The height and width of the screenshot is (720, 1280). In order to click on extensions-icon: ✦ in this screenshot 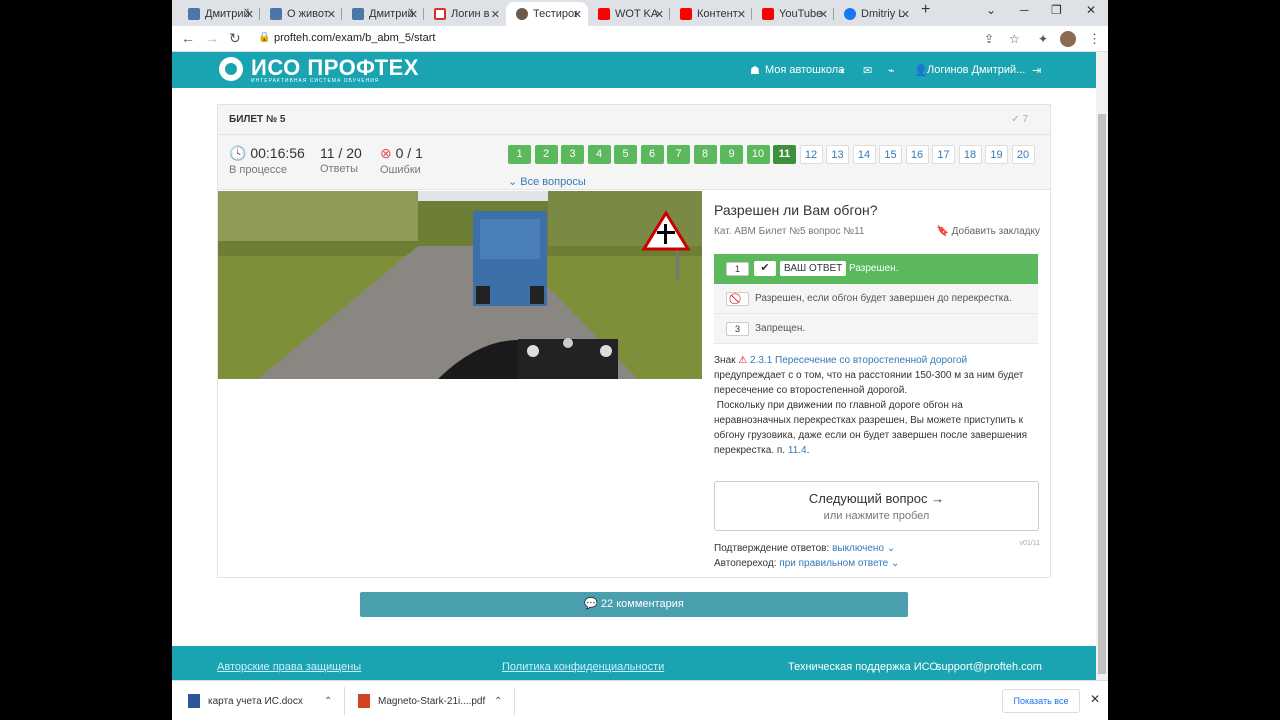, I will do `click(1043, 39)`.